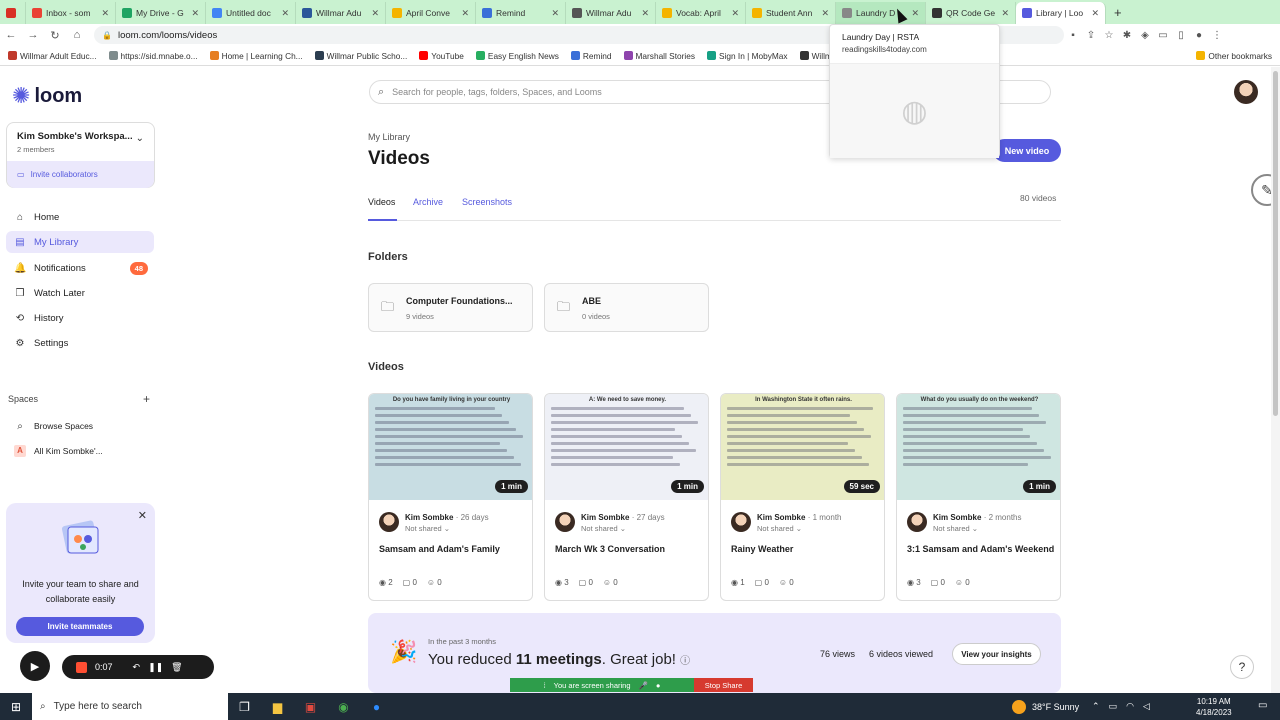 Image resolution: width=1280 pixels, height=720 pixels. What do you see at coordinates (441, 56) in the screenshot?
I see `bookmark-item: YouTube` at bounding box center [441, 56].